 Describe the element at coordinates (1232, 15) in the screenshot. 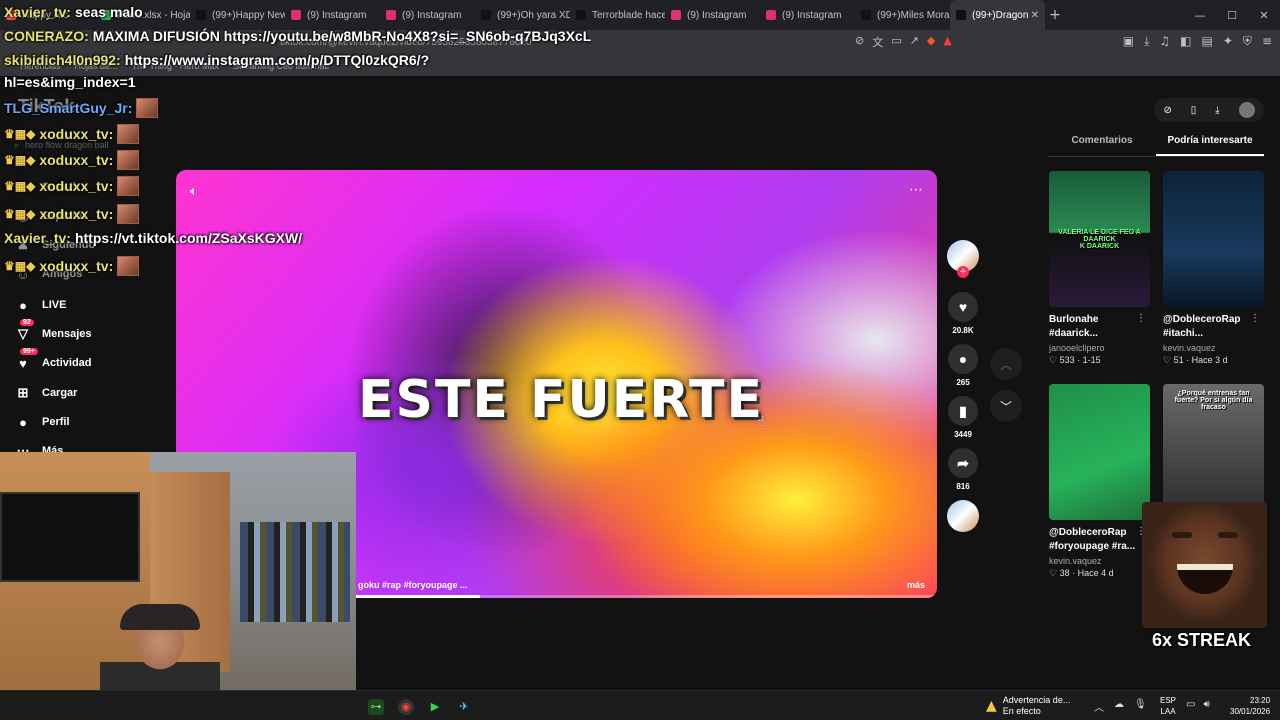

I see `maximize-button: ☐` at that location.